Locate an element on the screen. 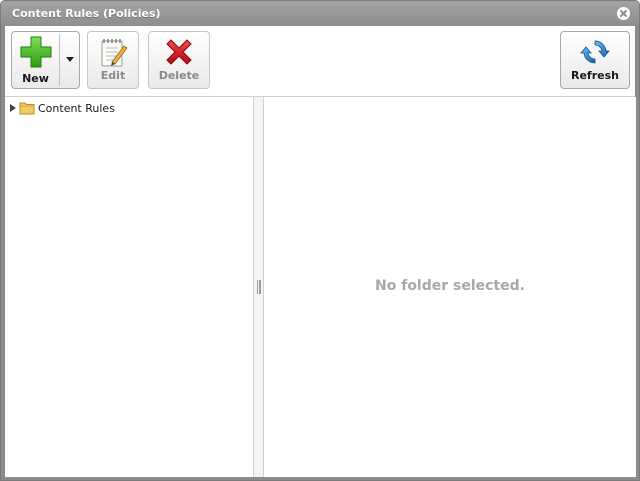  edit-button-label: Edit is located at coordinates (113, 75).